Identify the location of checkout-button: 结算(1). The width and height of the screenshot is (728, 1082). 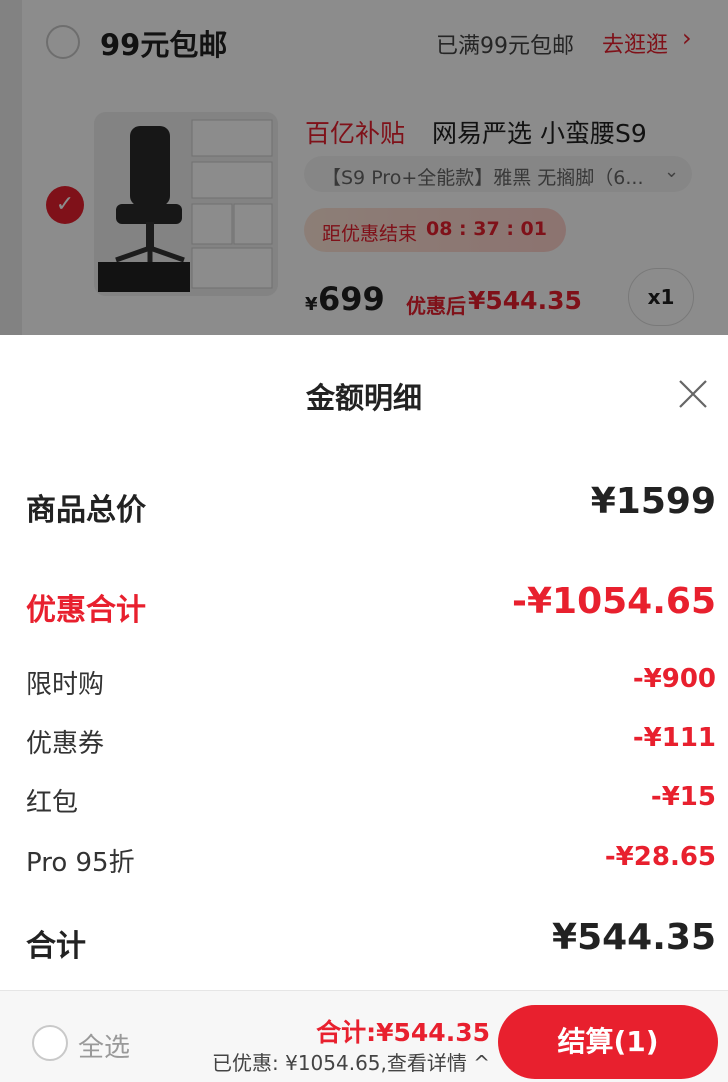
(608, 1042).